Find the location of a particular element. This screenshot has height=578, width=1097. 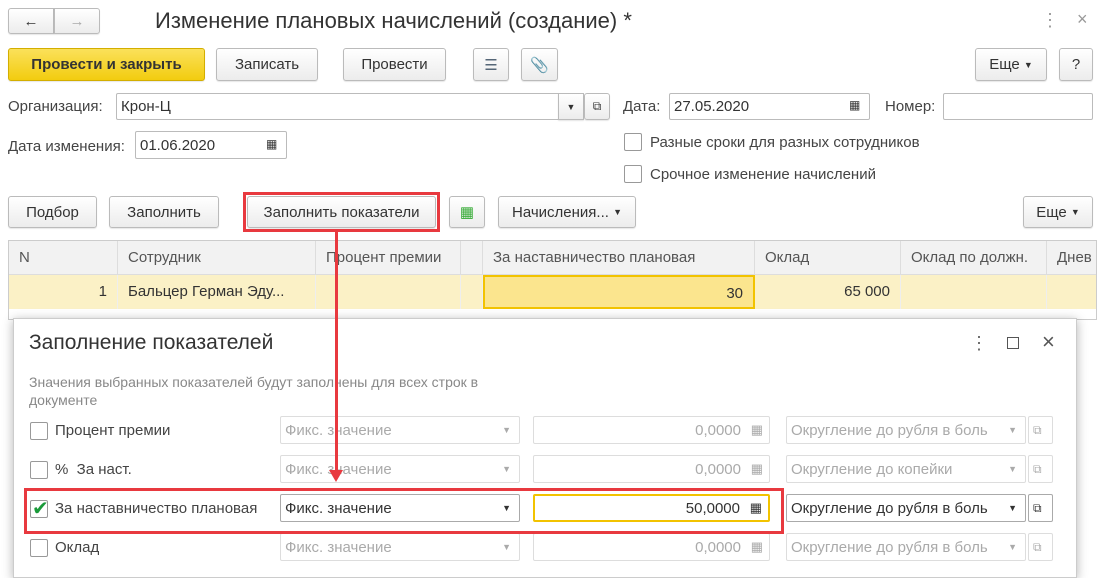

urgent-label: Срочное изменение начислений is located at coordinates (763, 174).